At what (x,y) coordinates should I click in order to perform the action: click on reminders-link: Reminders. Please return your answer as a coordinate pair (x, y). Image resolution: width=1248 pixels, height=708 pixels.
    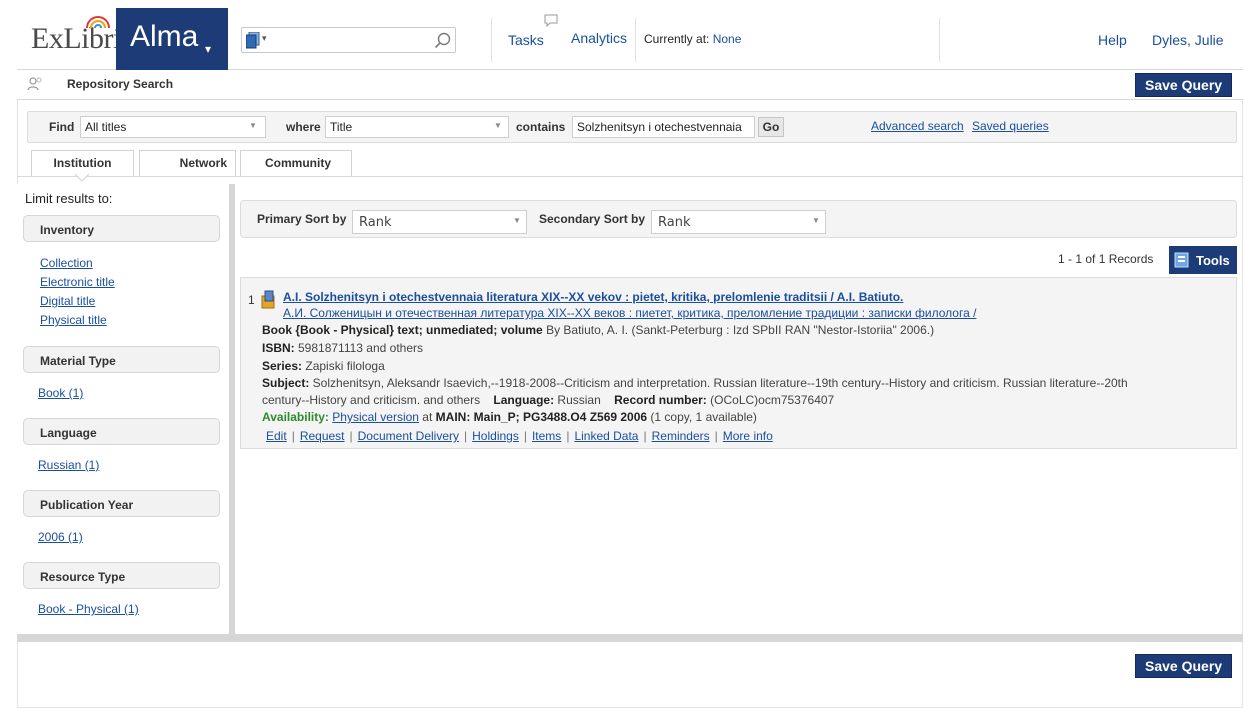
    Looking at the image, I should click on (681, 436).